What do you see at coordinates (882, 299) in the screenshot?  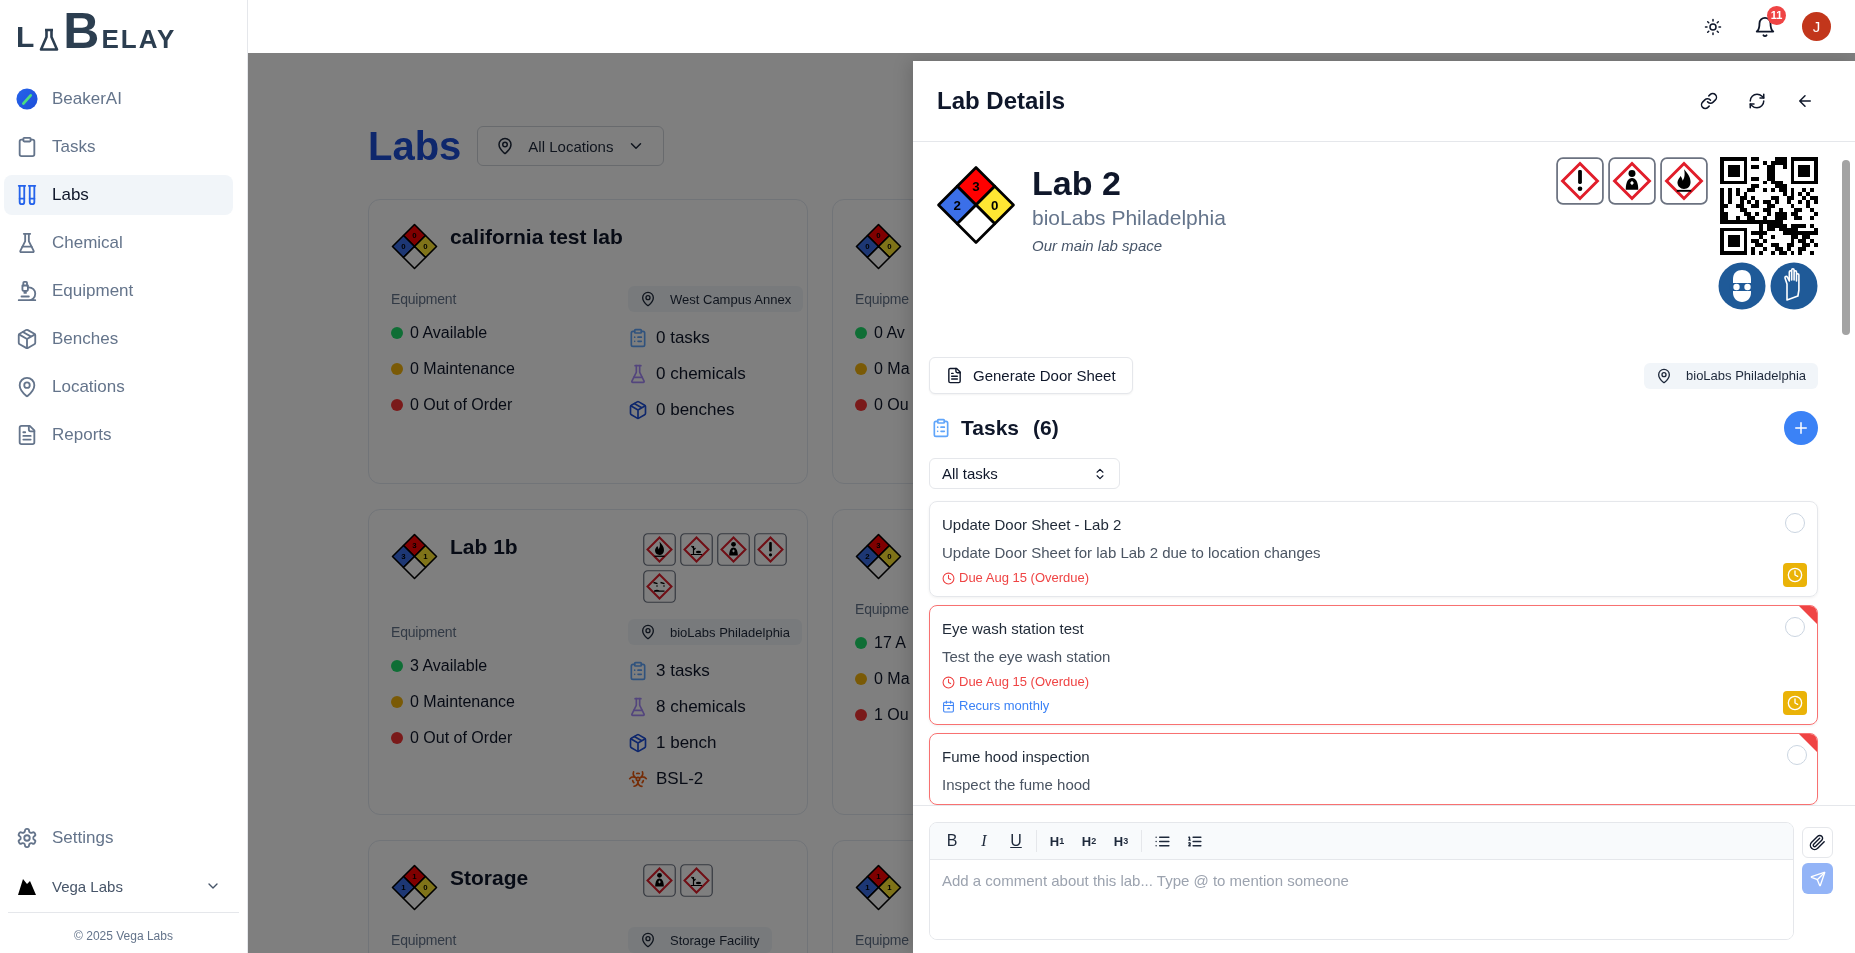 I see `section-label: Equipme` at bounding box center [882, 299].